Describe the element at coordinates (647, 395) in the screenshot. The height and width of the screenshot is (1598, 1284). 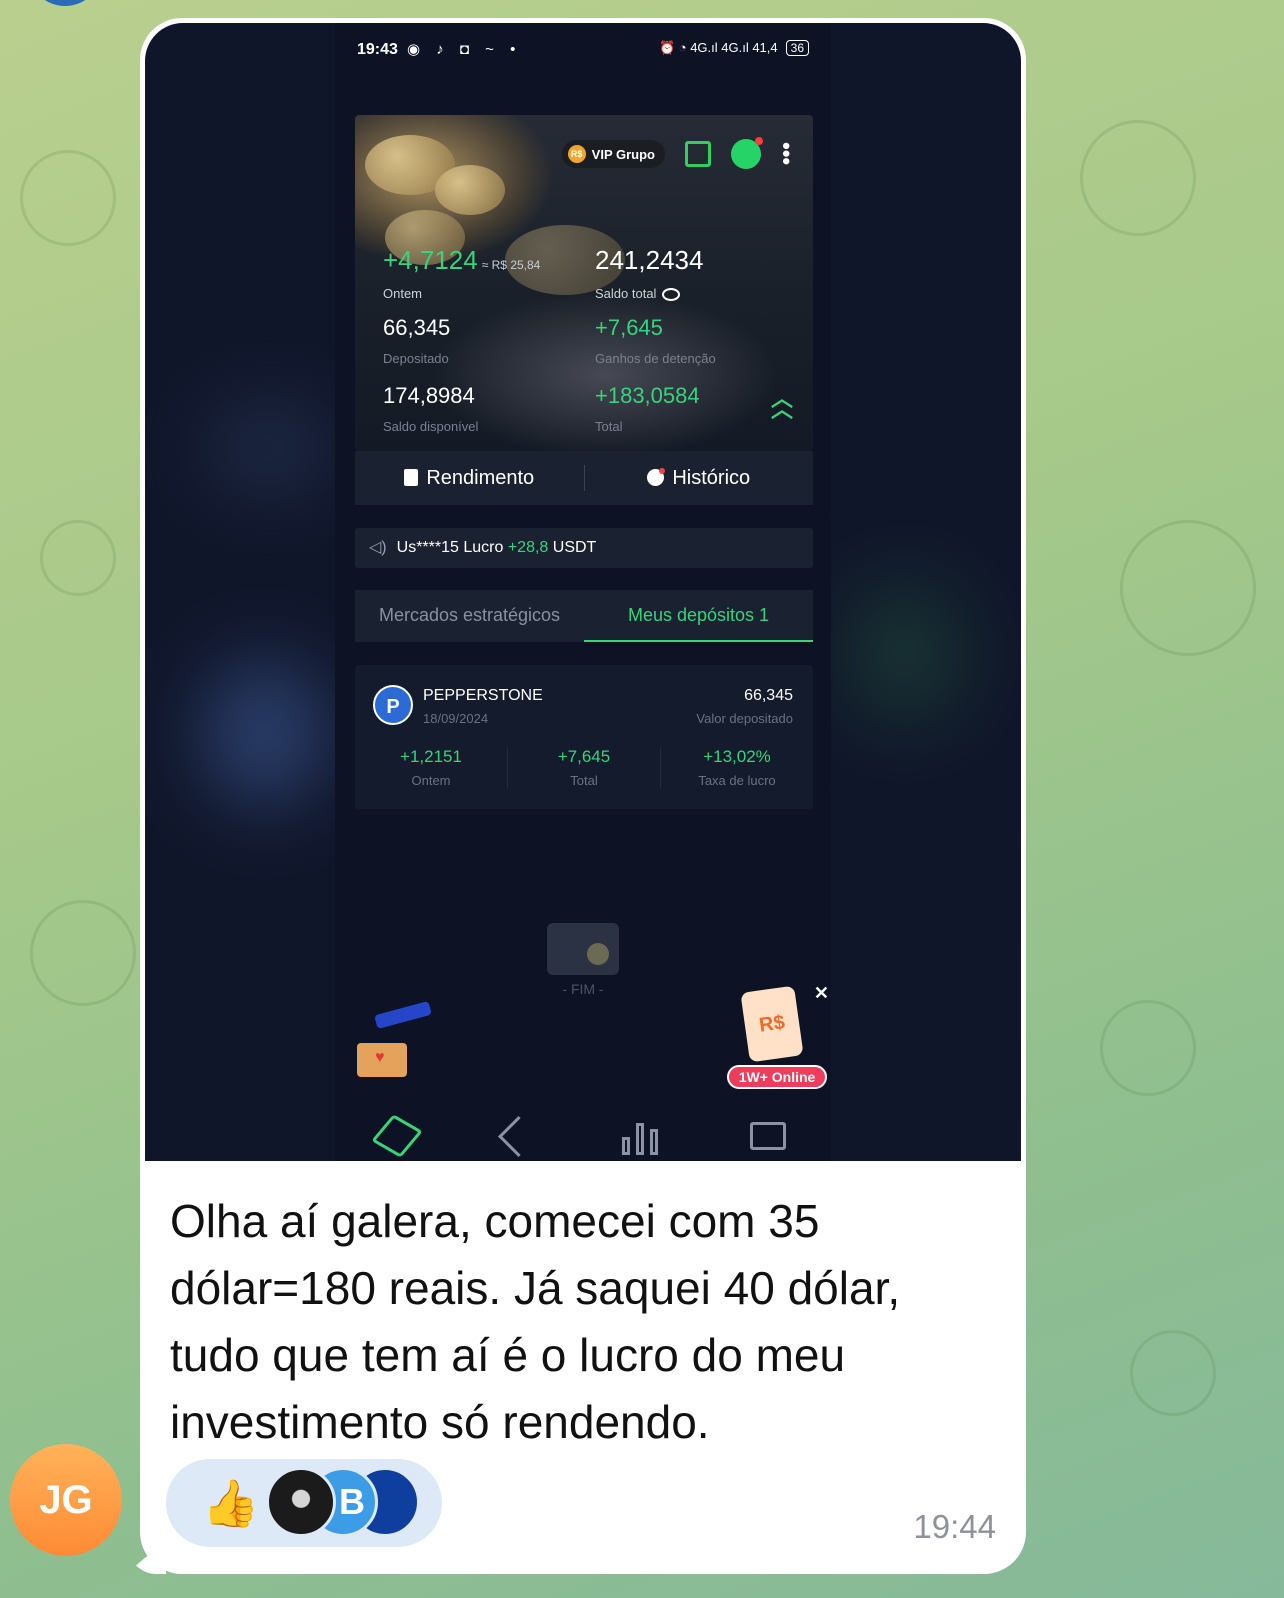
I see `stat-total-value: +183,0584` at that location.